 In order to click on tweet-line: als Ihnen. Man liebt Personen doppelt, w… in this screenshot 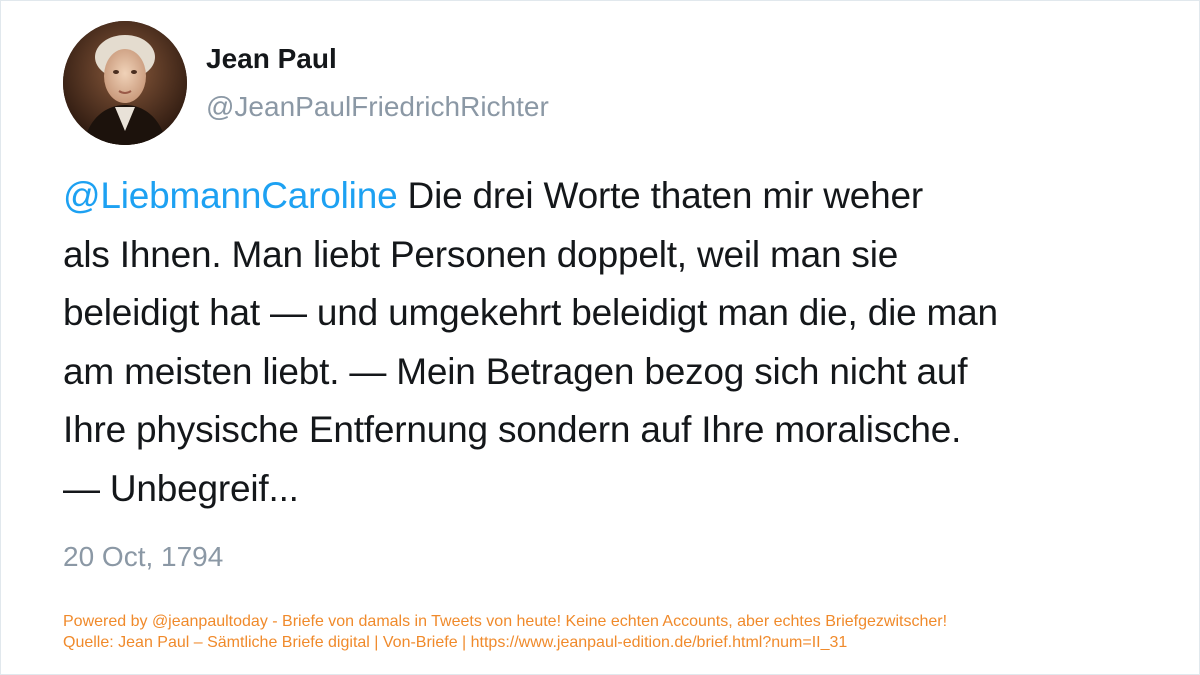, I will do `click(481, 254)`.